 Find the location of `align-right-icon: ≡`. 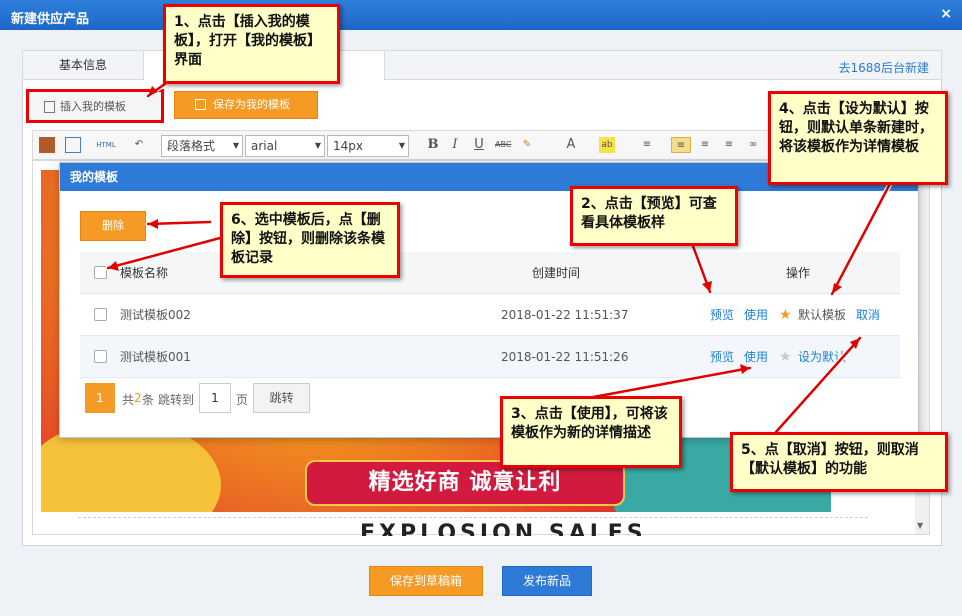

align-right-icon: ≡ is located at coordinates (729, 145).